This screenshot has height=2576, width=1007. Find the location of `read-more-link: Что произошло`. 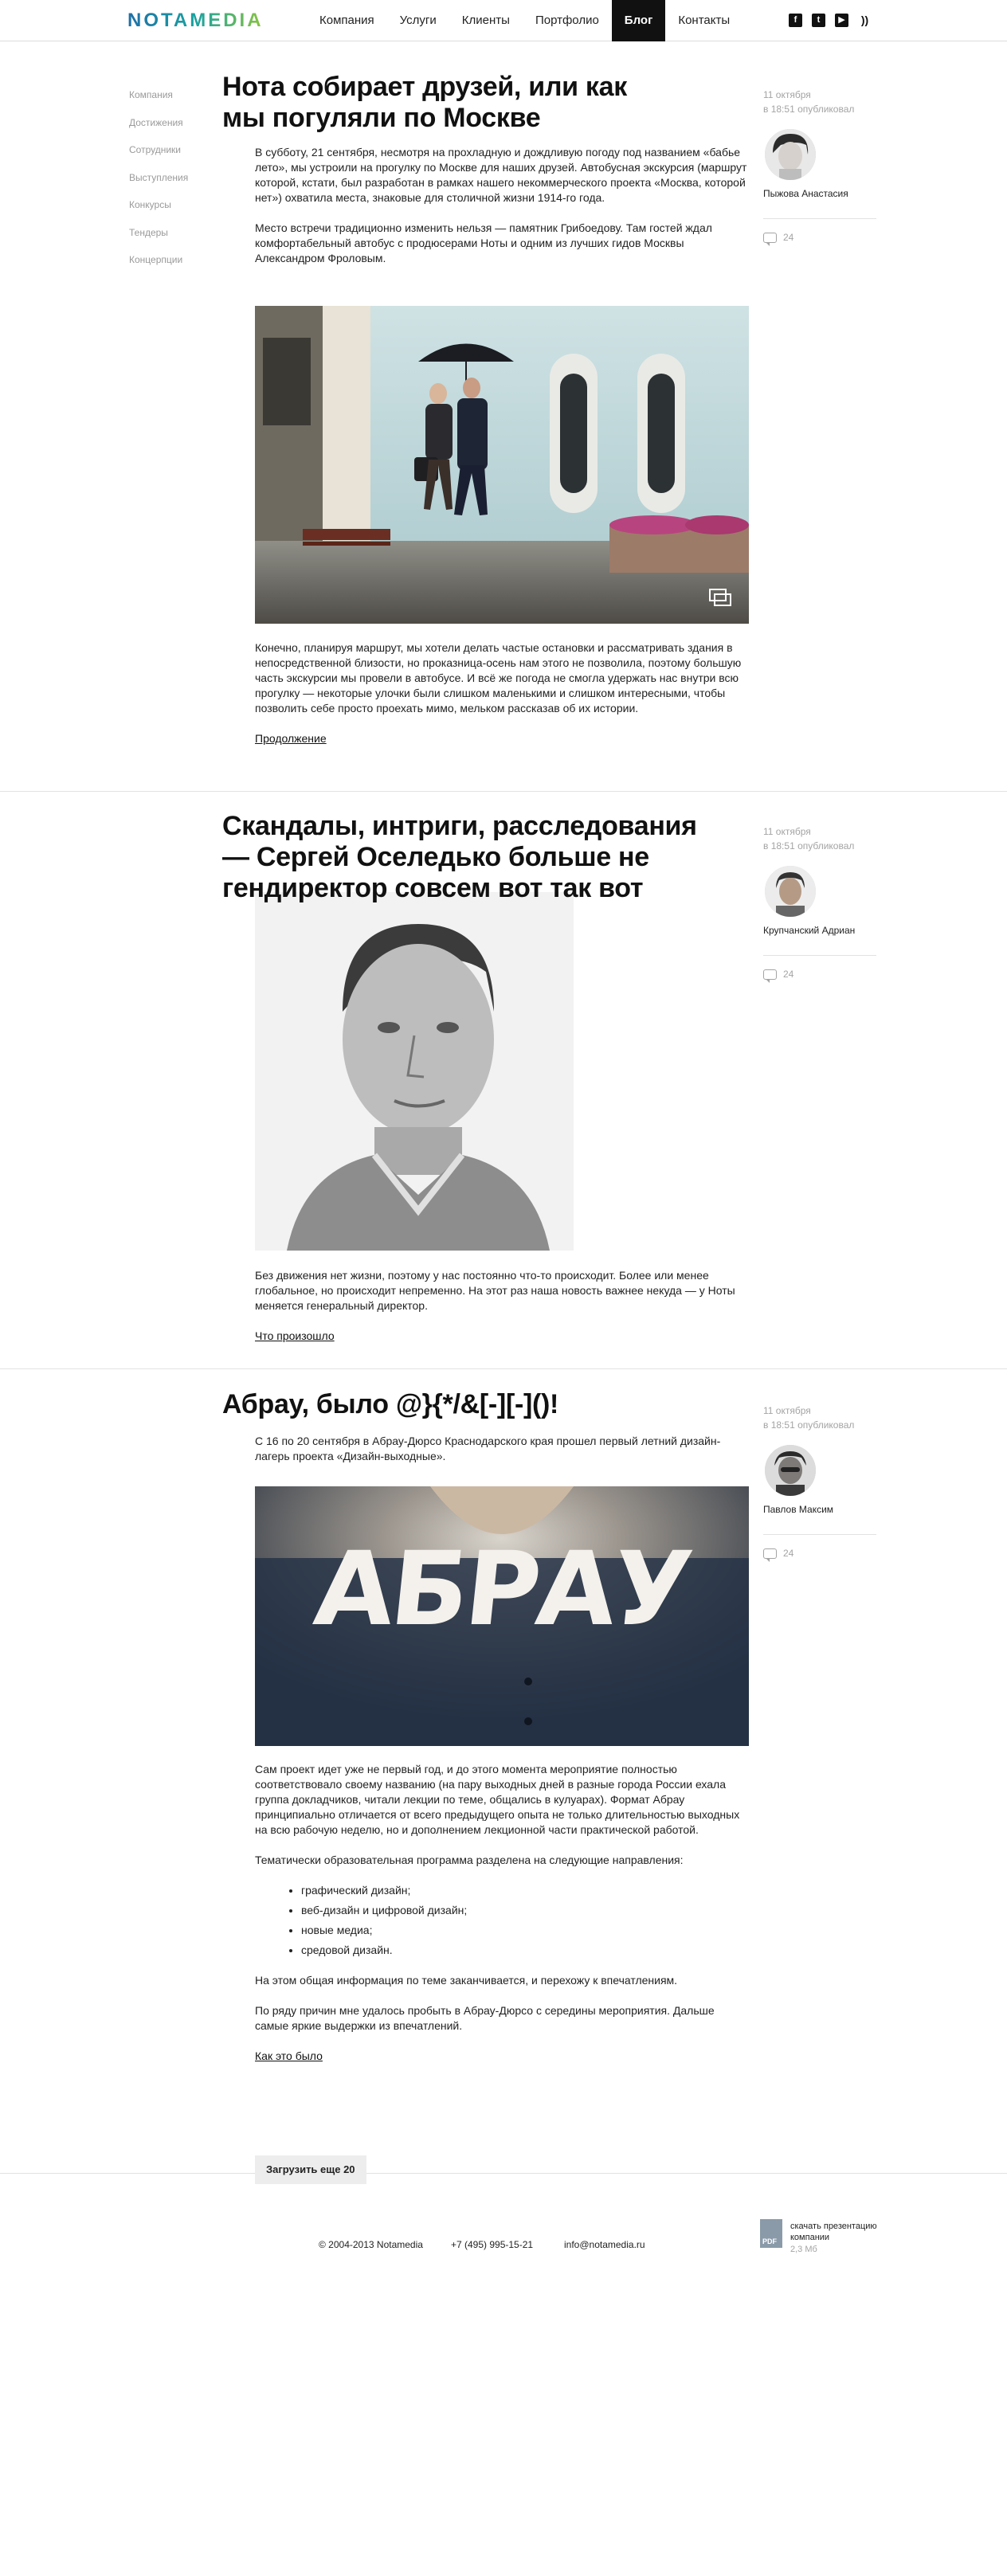

read-more-link: Что произошло is located at coordinates (295, 1335).